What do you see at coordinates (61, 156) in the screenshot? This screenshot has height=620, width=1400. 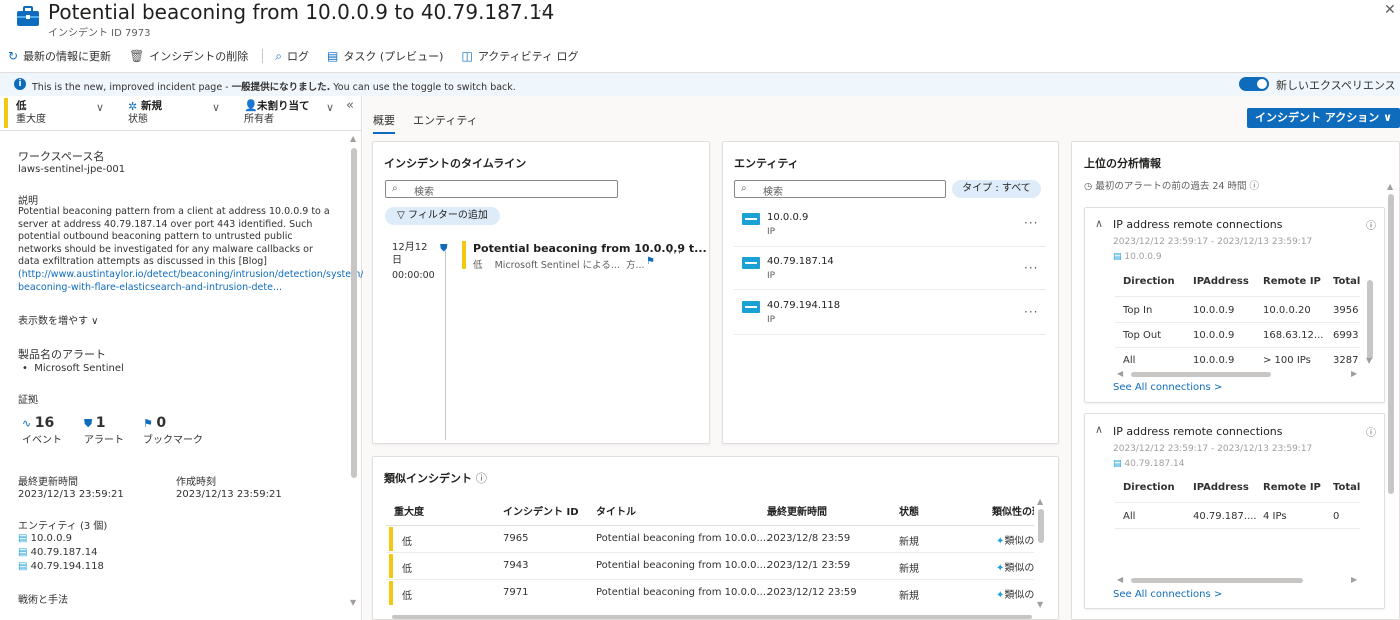 I see `workspace-label: ワークスペース名` at bounding box center [61, 156].